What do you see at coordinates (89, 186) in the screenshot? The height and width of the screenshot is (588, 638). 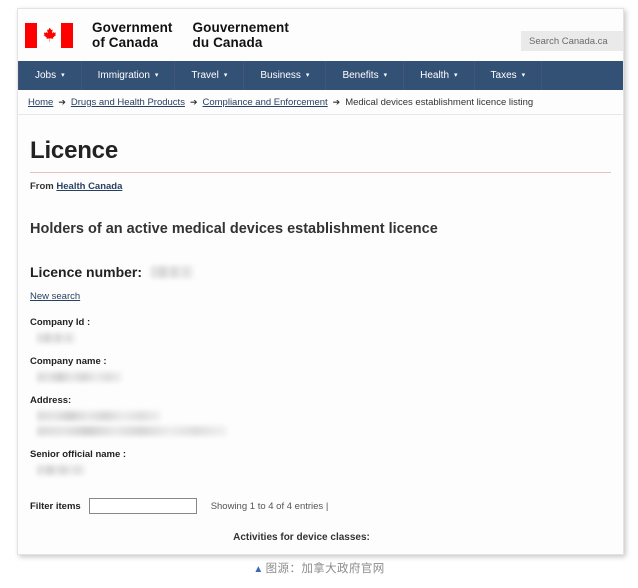 I see `health-canada-link: Health Canada` at bounding box center [89, 186].